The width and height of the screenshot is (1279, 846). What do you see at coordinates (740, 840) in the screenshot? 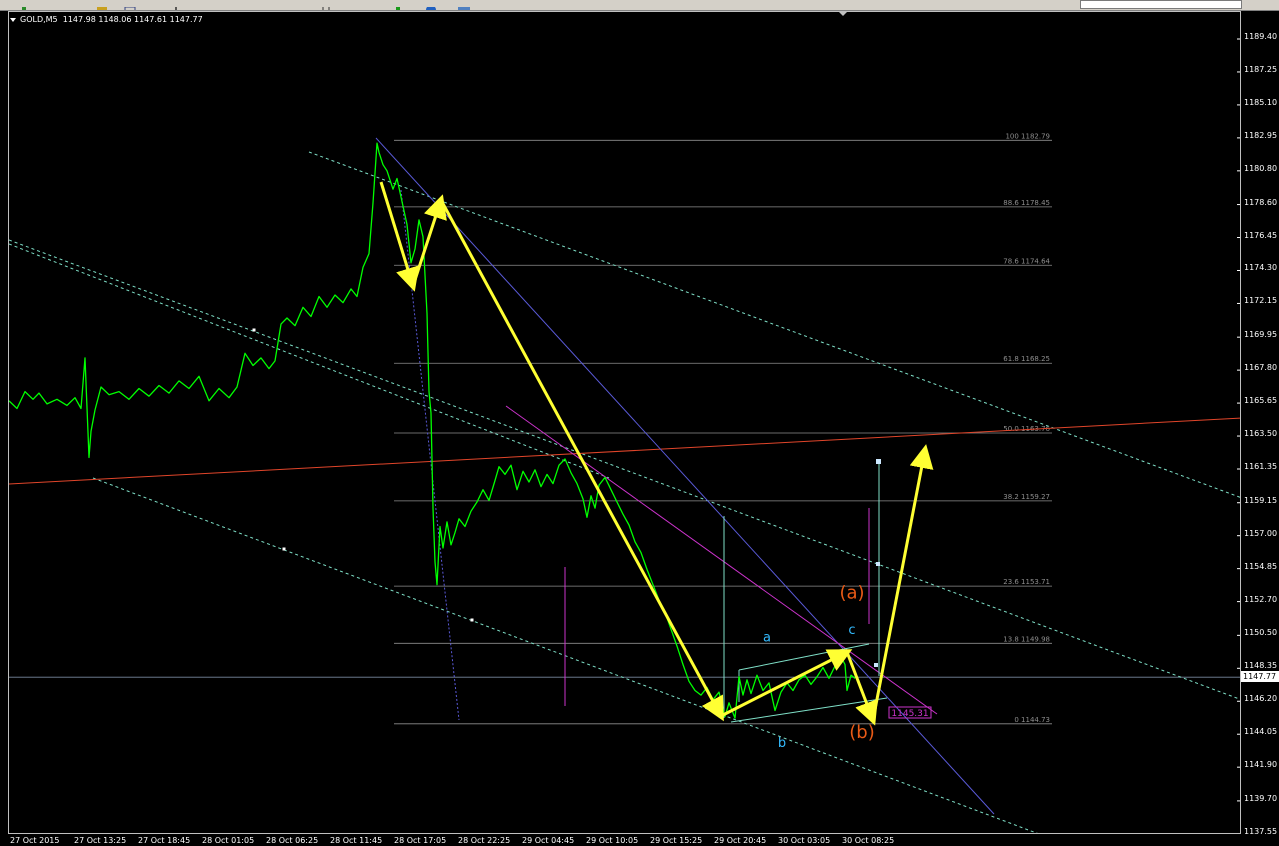
I see `x-axis-label: 29 Oct 20:45` at bounding box center [740, 840].